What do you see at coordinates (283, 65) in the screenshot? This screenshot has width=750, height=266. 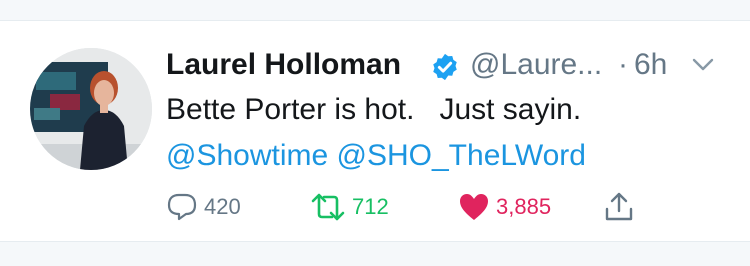 I see `display-name: Laurel Holloman` at bounding box center [283, 65].